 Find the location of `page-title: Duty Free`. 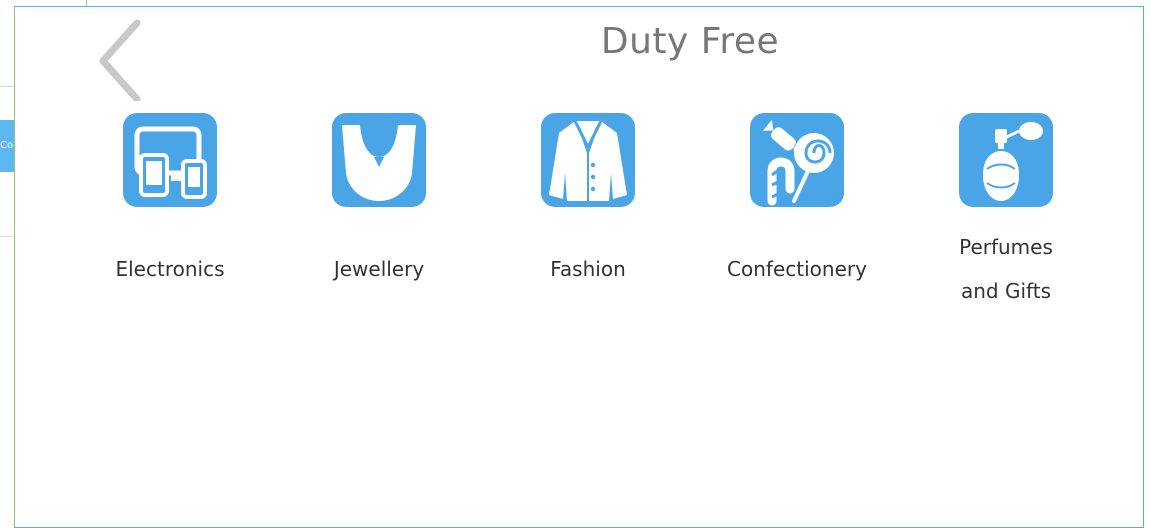

page-title: Duty Free is located at coordinates (690, 41).